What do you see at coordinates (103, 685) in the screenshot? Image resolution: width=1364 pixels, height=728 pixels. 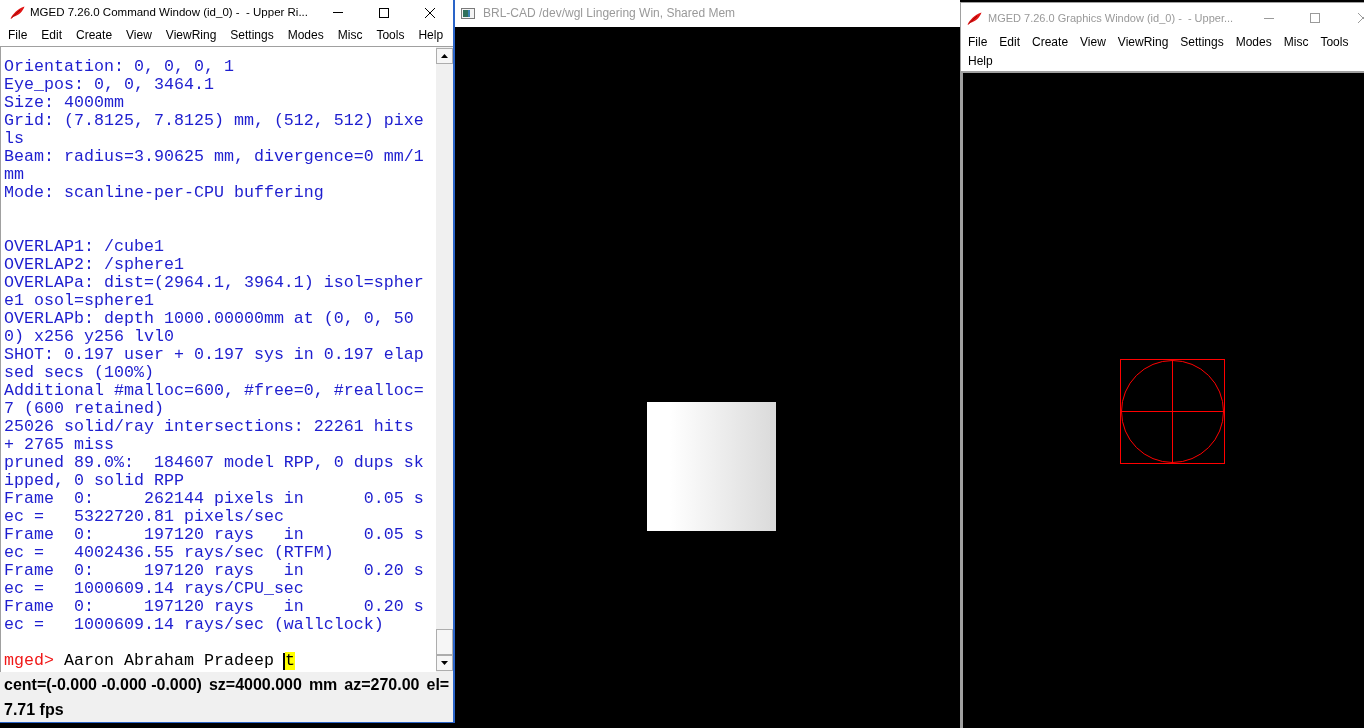 I see `status-field: cent=(-0.000 -0.000 -0.000)` at bounding box center [103, 685].